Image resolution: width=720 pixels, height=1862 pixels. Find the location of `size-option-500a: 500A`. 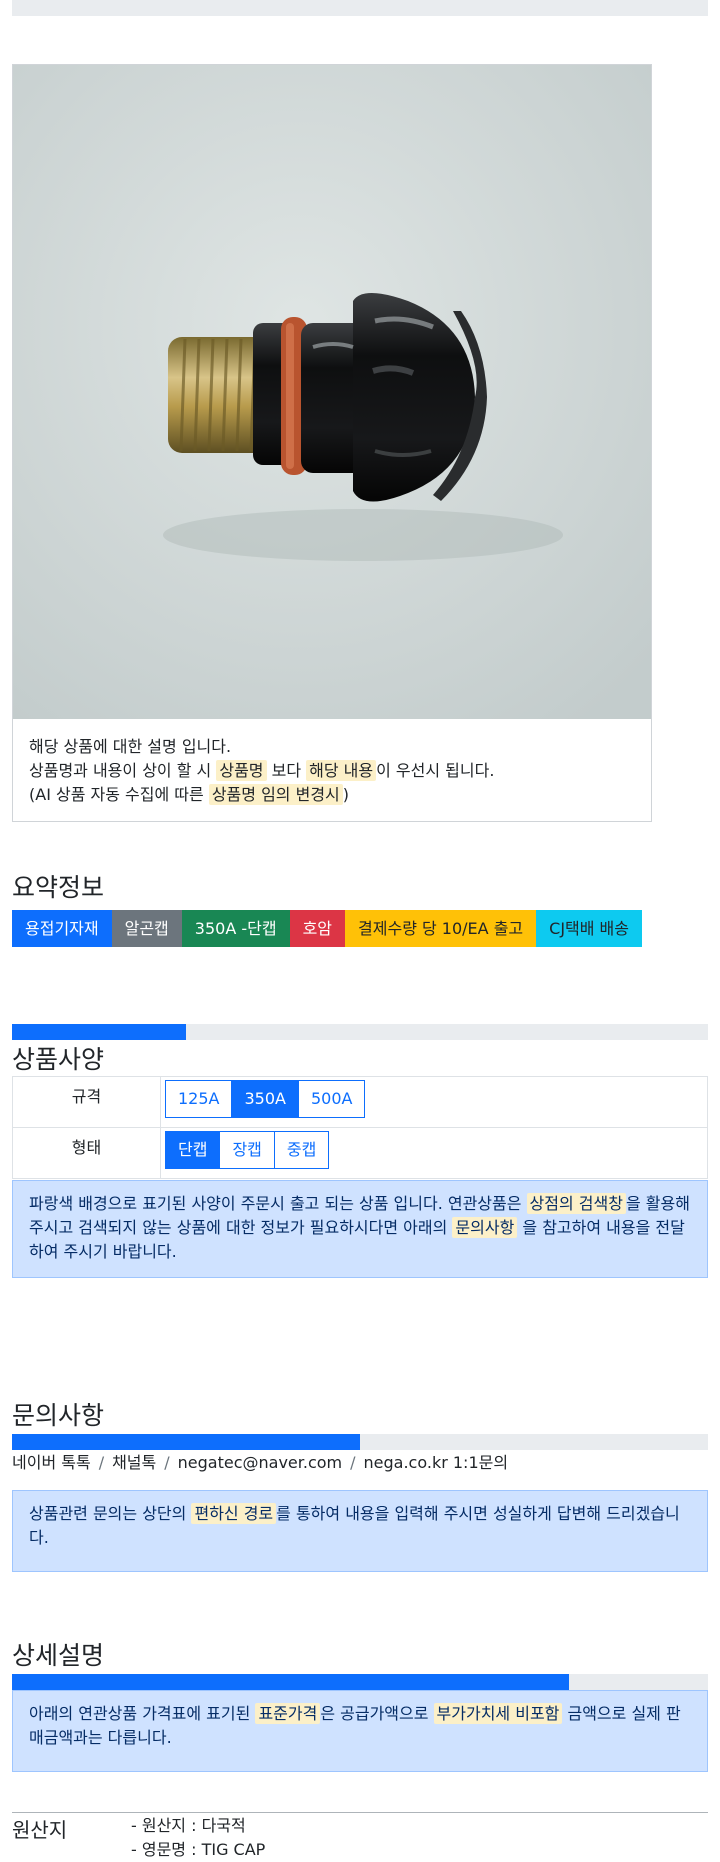

size-option-500a: 500A is located at coordinates (331, 1099).